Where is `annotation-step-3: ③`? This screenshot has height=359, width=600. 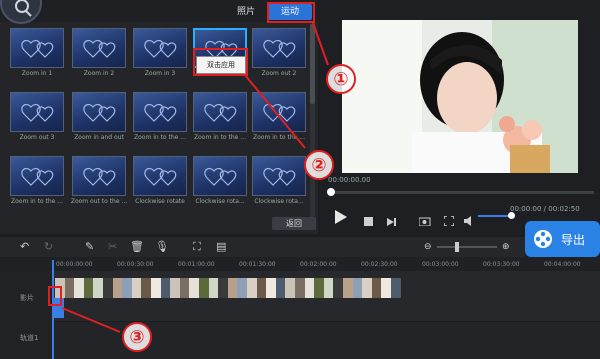 annotation-step-3: ③ is located at coordinates (137, 337).